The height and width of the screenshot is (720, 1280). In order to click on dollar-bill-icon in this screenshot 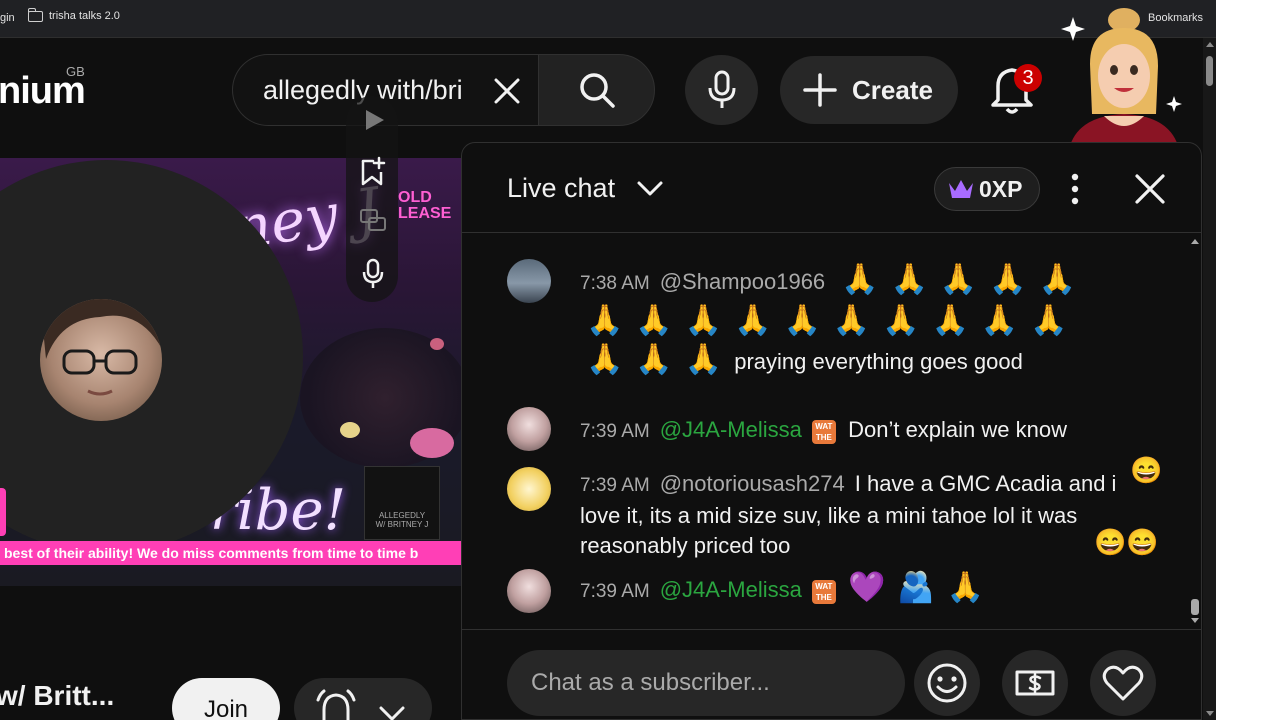, I will do `click(1035, 683)`.